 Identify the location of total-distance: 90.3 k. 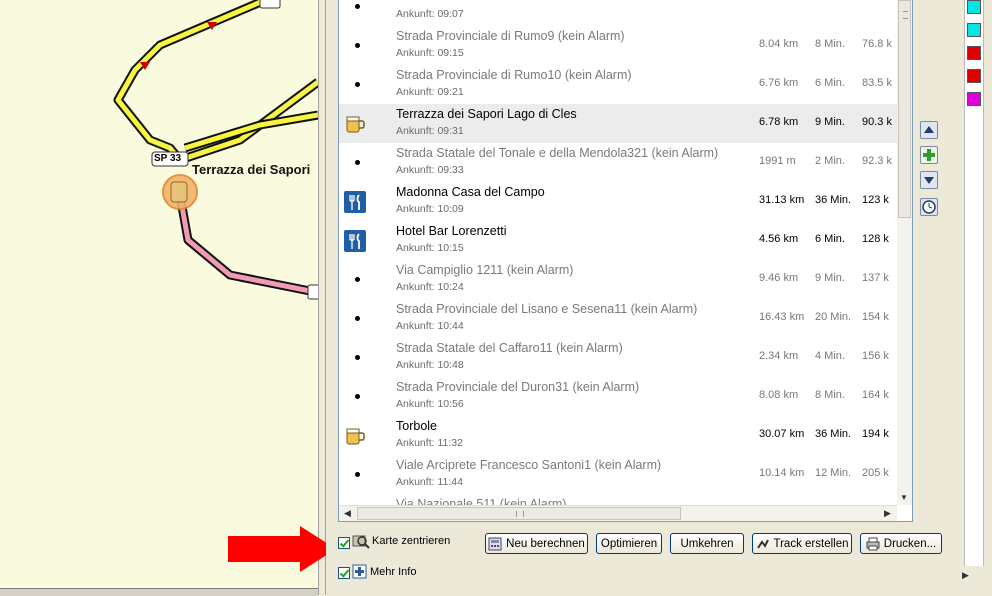
(877, 122).